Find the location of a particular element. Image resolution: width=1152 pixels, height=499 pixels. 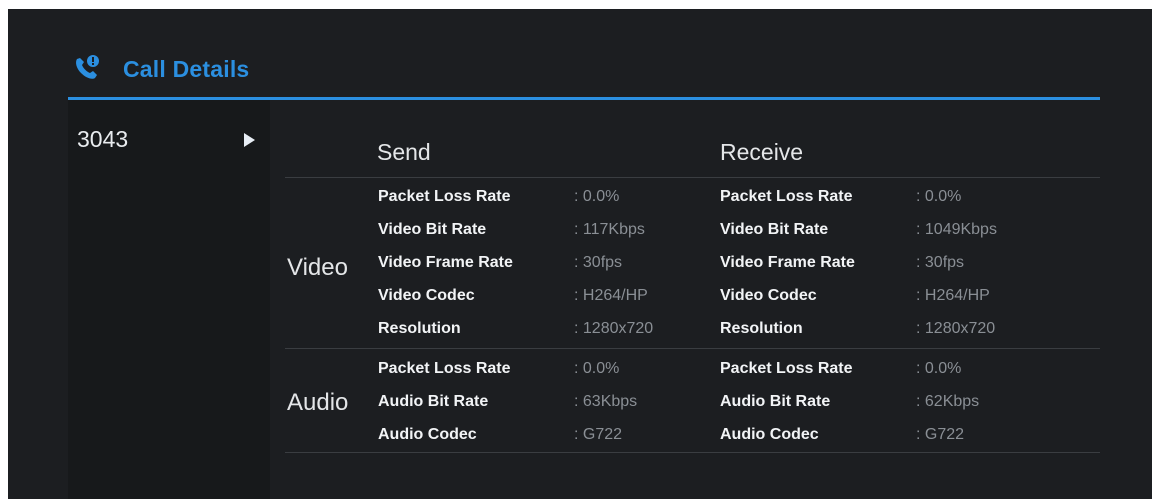

send-stat-value: : 30fps is located at coordinates (598, 262).